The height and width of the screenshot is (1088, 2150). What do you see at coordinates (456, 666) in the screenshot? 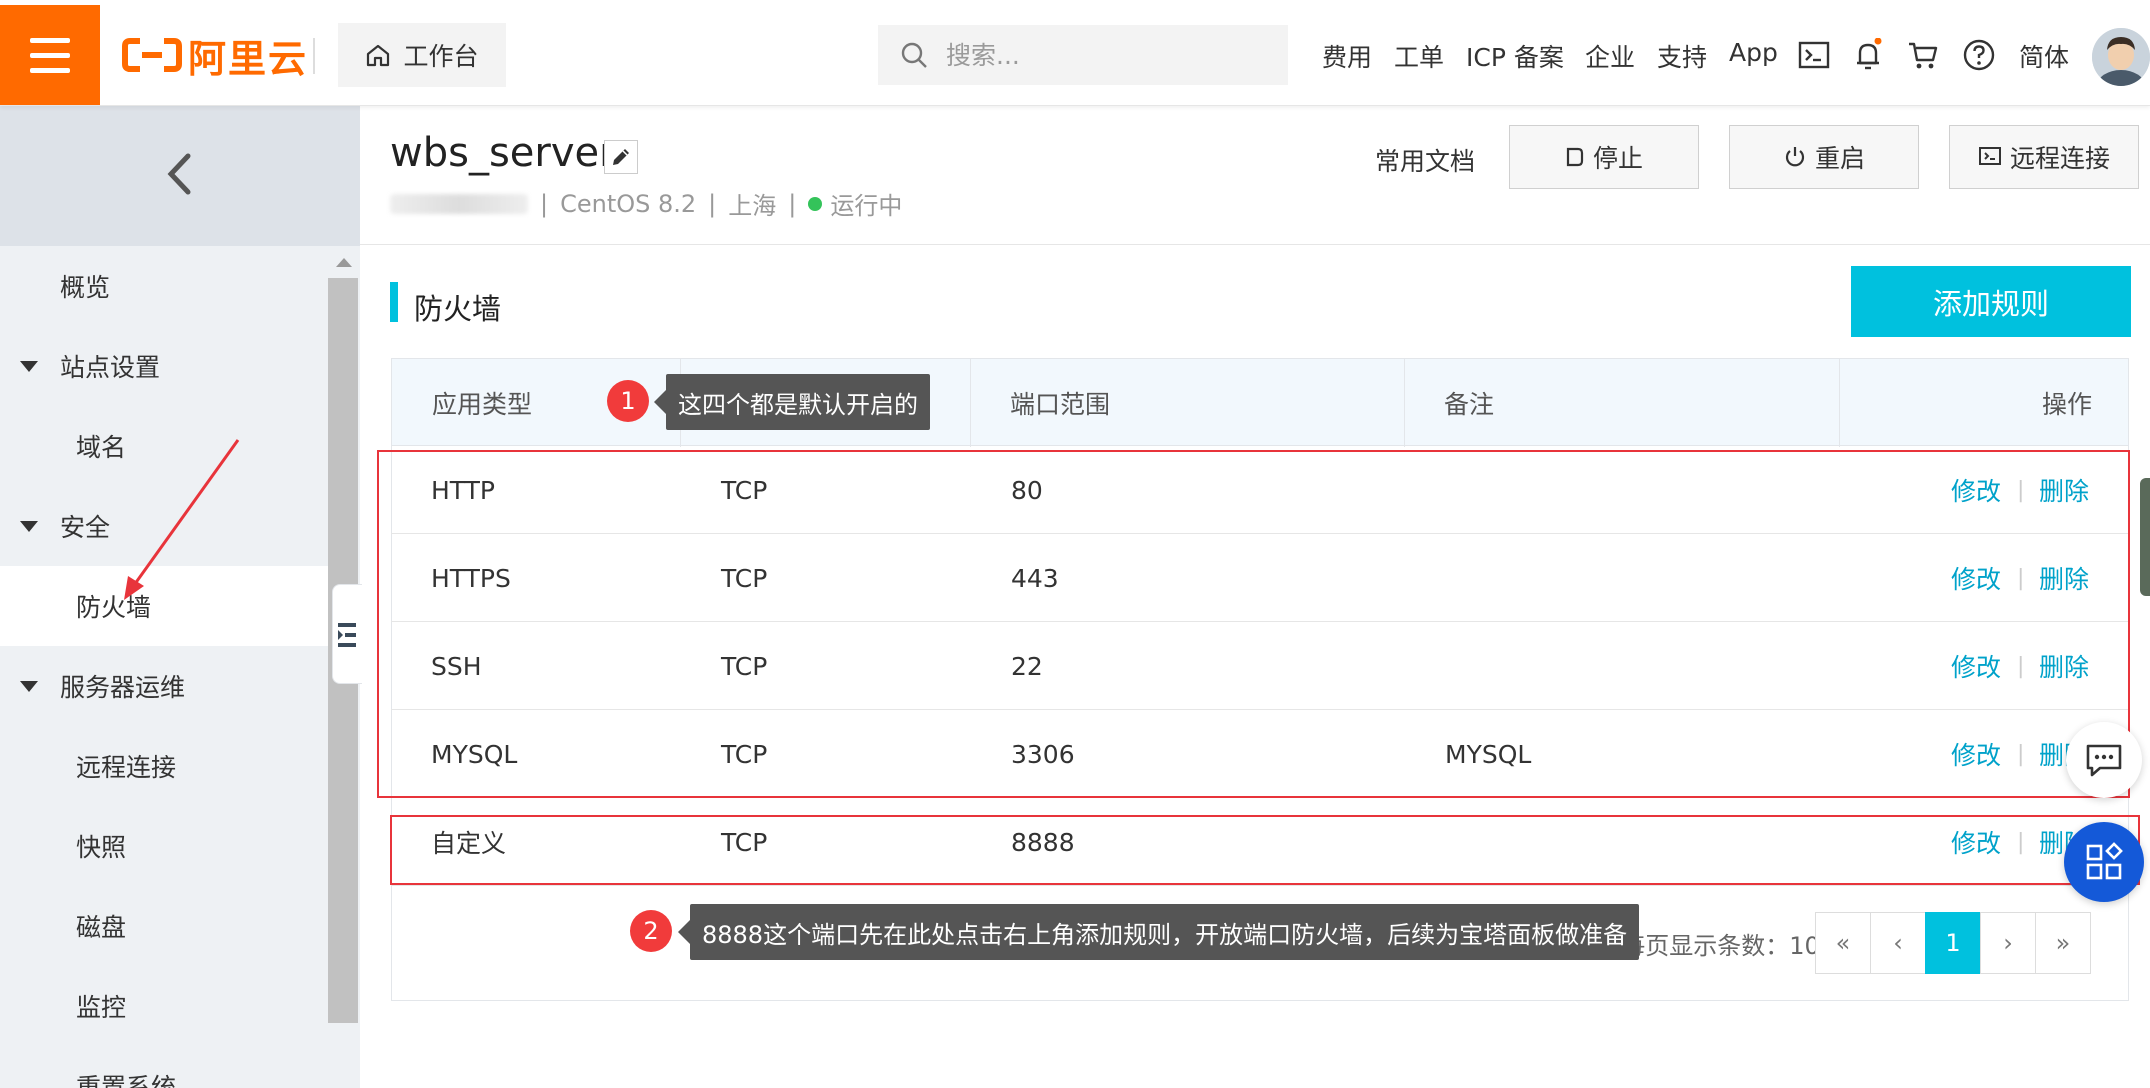
I see `cell-app-type: SSH` at bounding box center [456, 666].